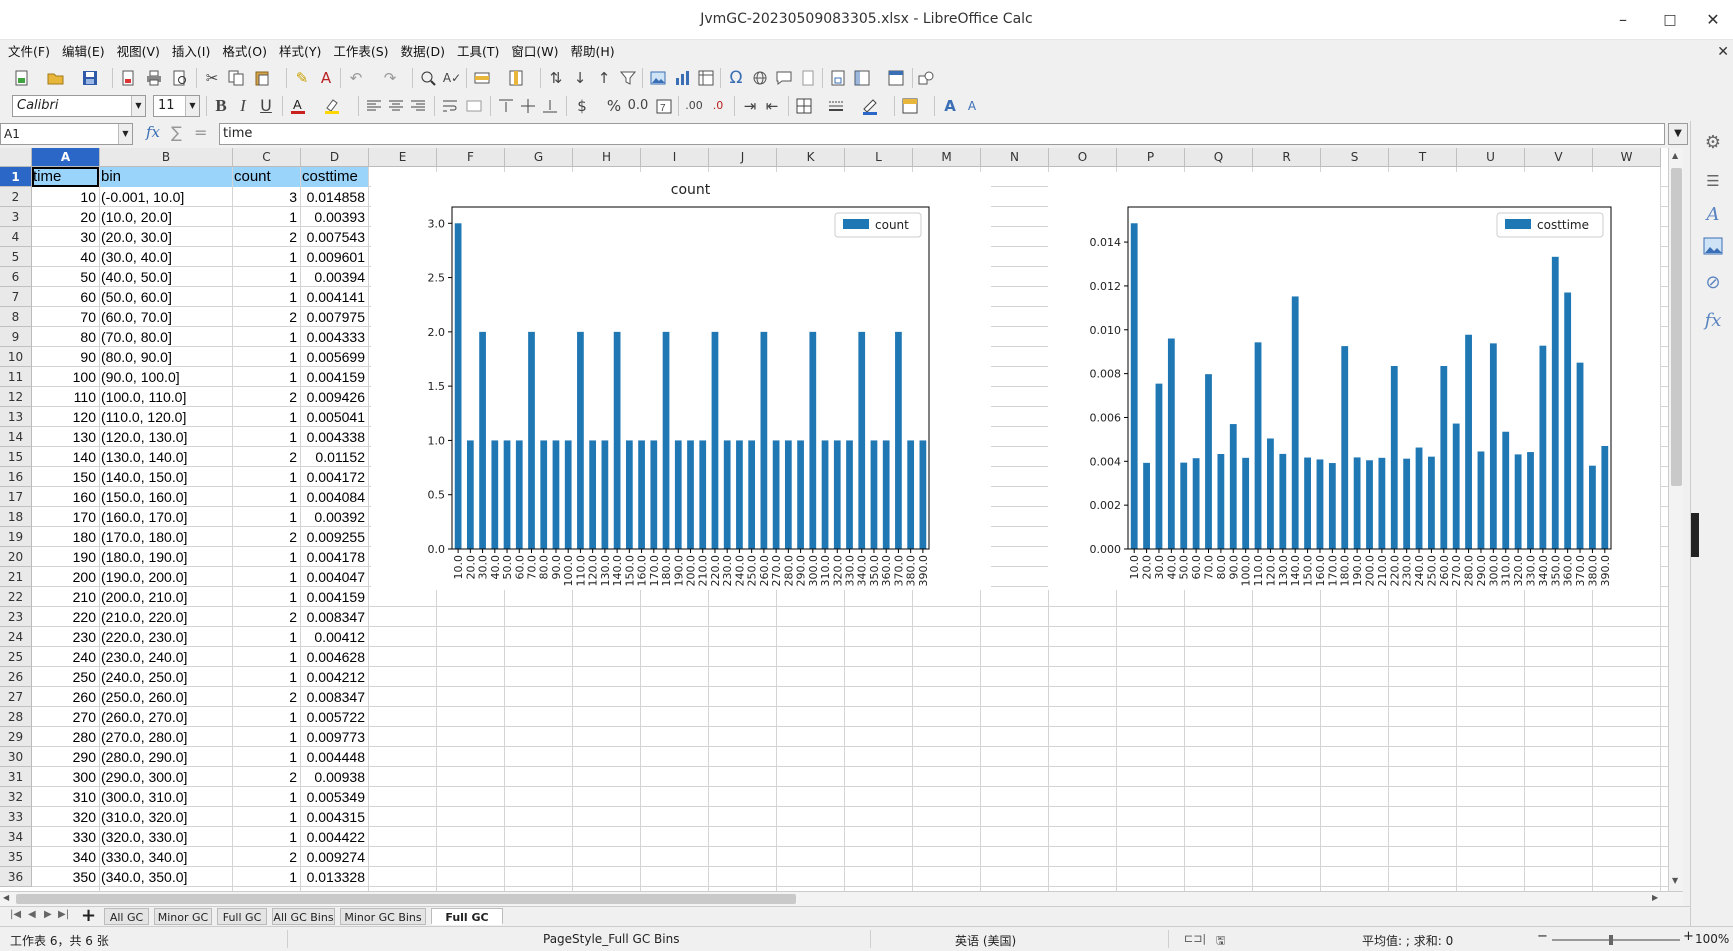 The width and height of the screenshot is (1733, 951). Describe the element at coordinates (16, 857) in the screenshot. I see `row-header: 35` at that location.